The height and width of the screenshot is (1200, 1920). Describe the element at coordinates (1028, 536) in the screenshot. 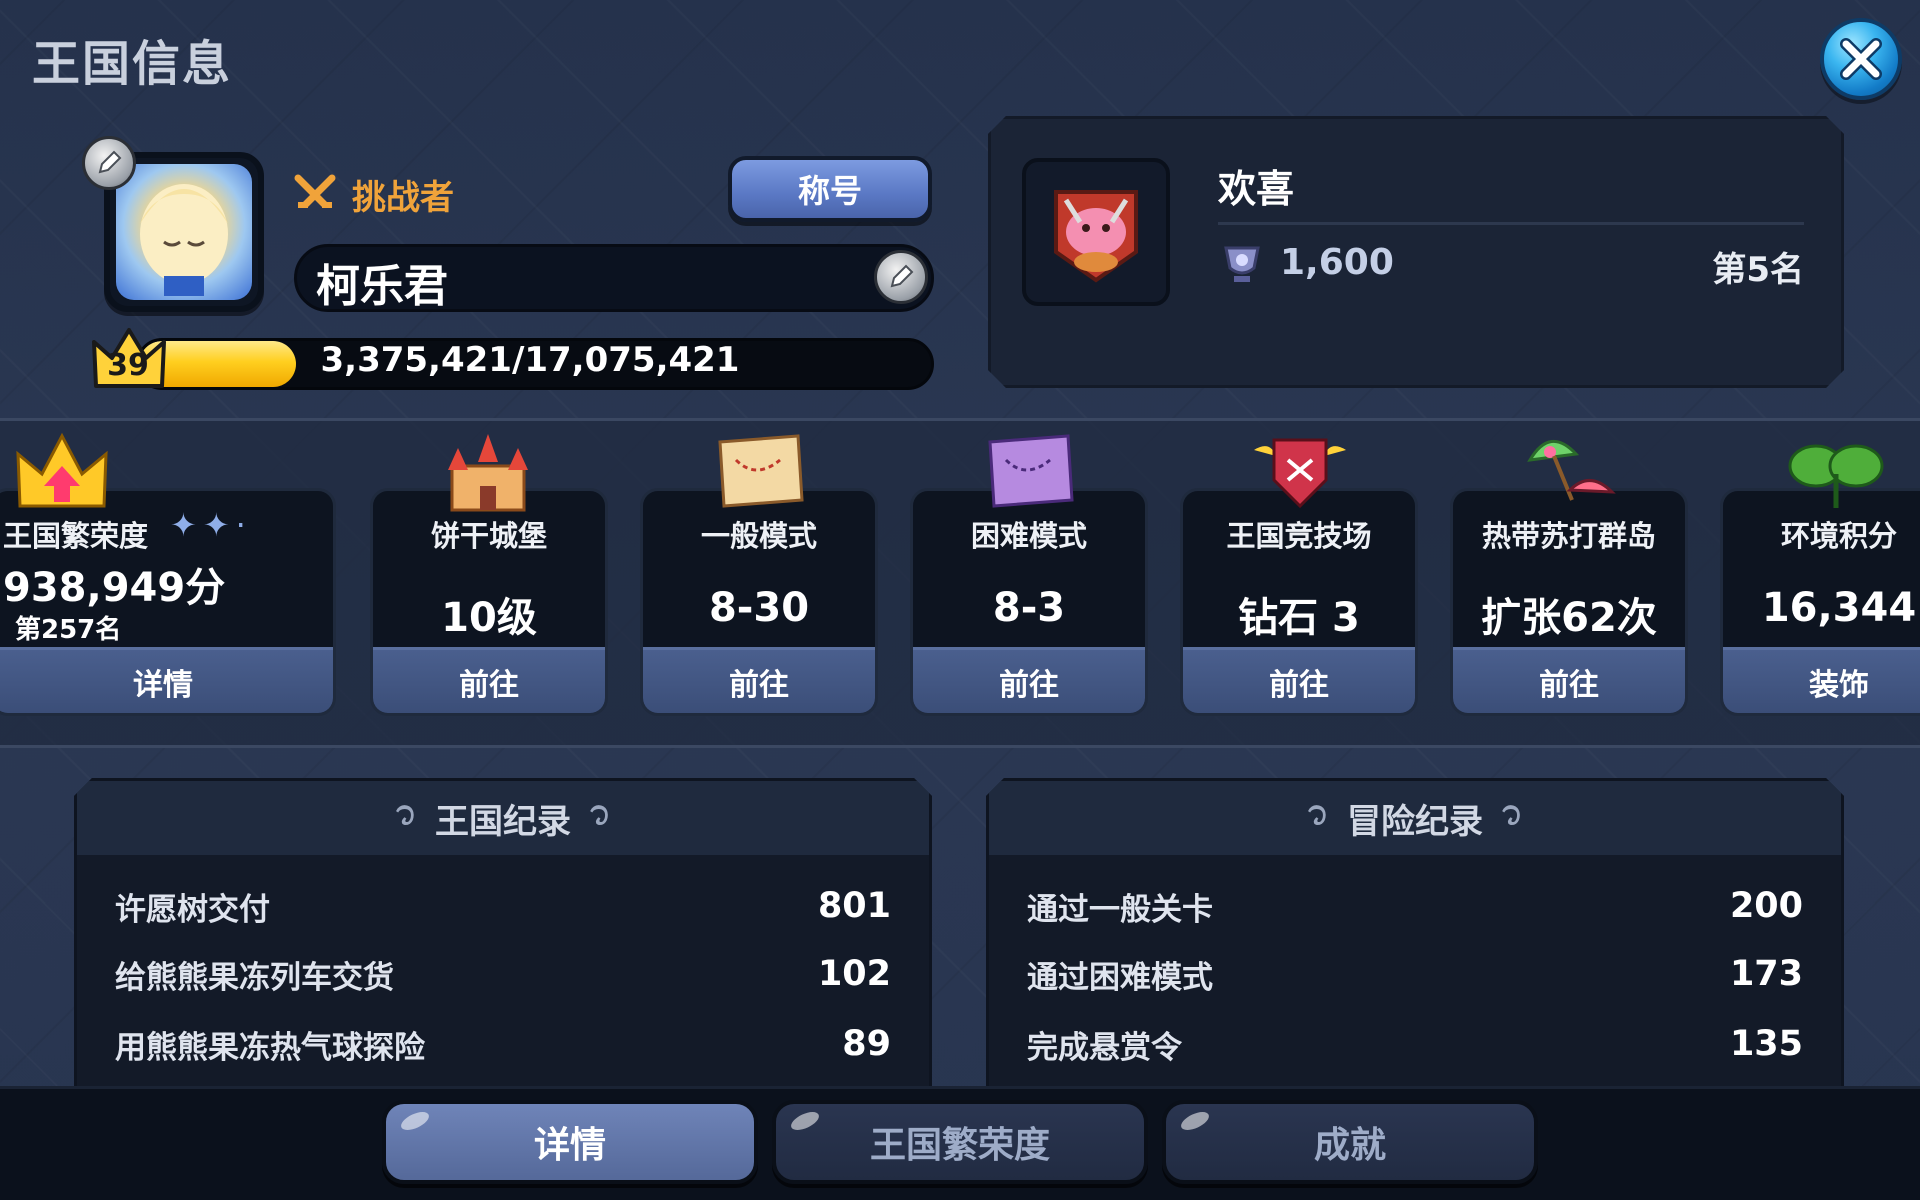

I see `stat-label: 困难模式` at that location.